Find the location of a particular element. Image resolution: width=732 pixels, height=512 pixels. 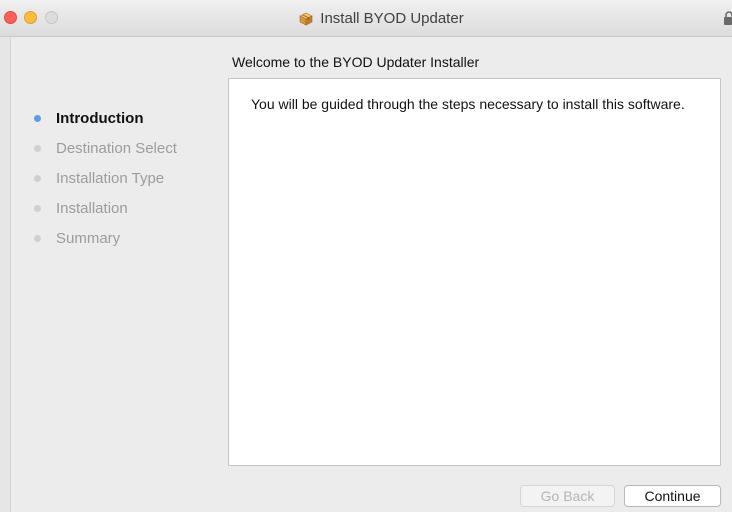

go-back-button: Go Back is located at coordinates (567, 496).